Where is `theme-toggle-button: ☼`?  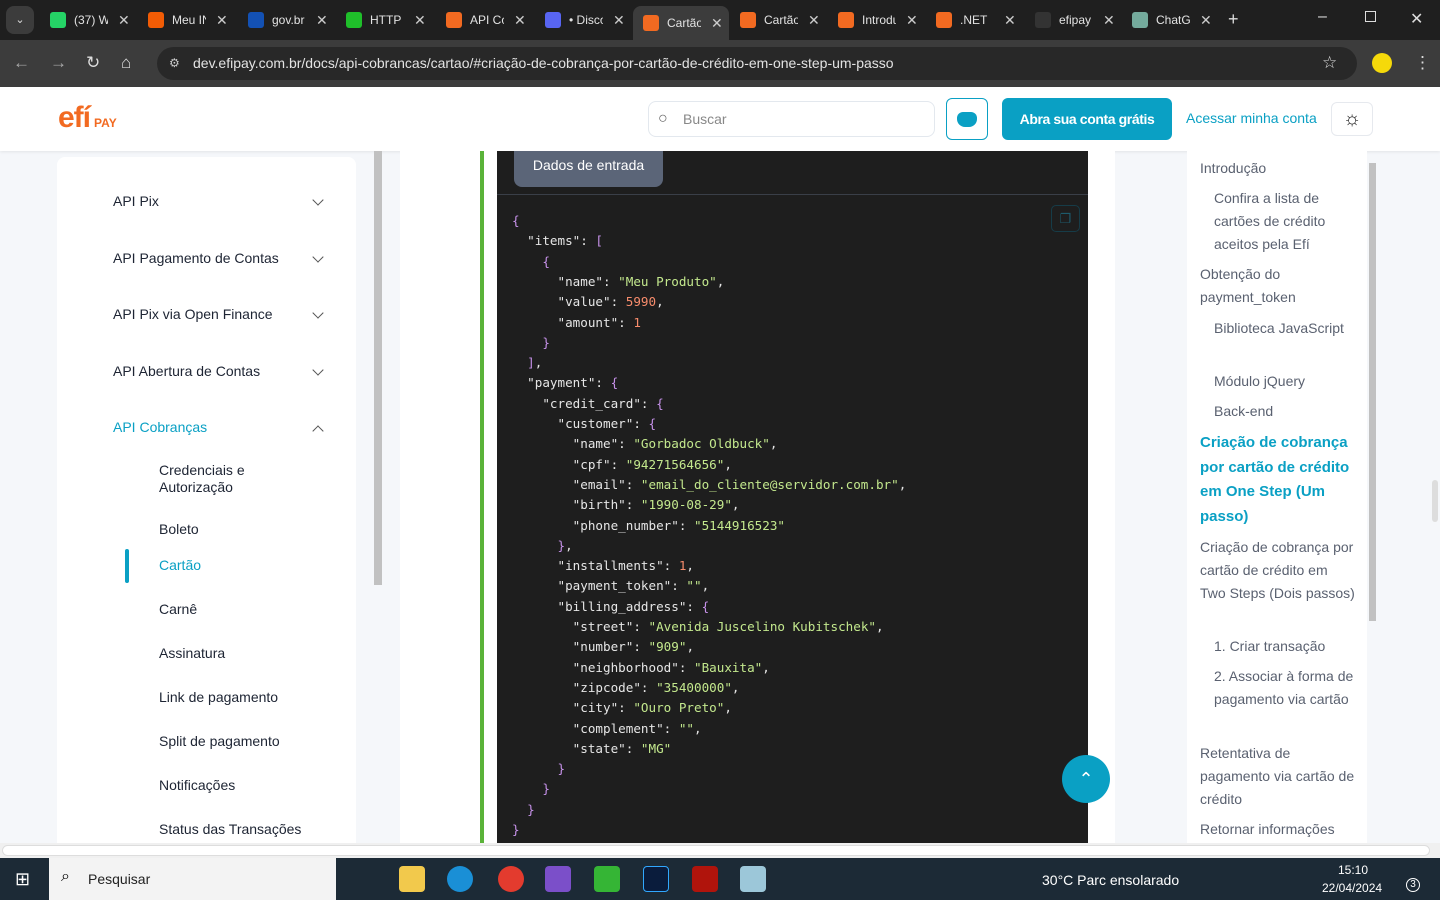
theme-toggle-button: ☼ is located at coordinates (1352, 119).